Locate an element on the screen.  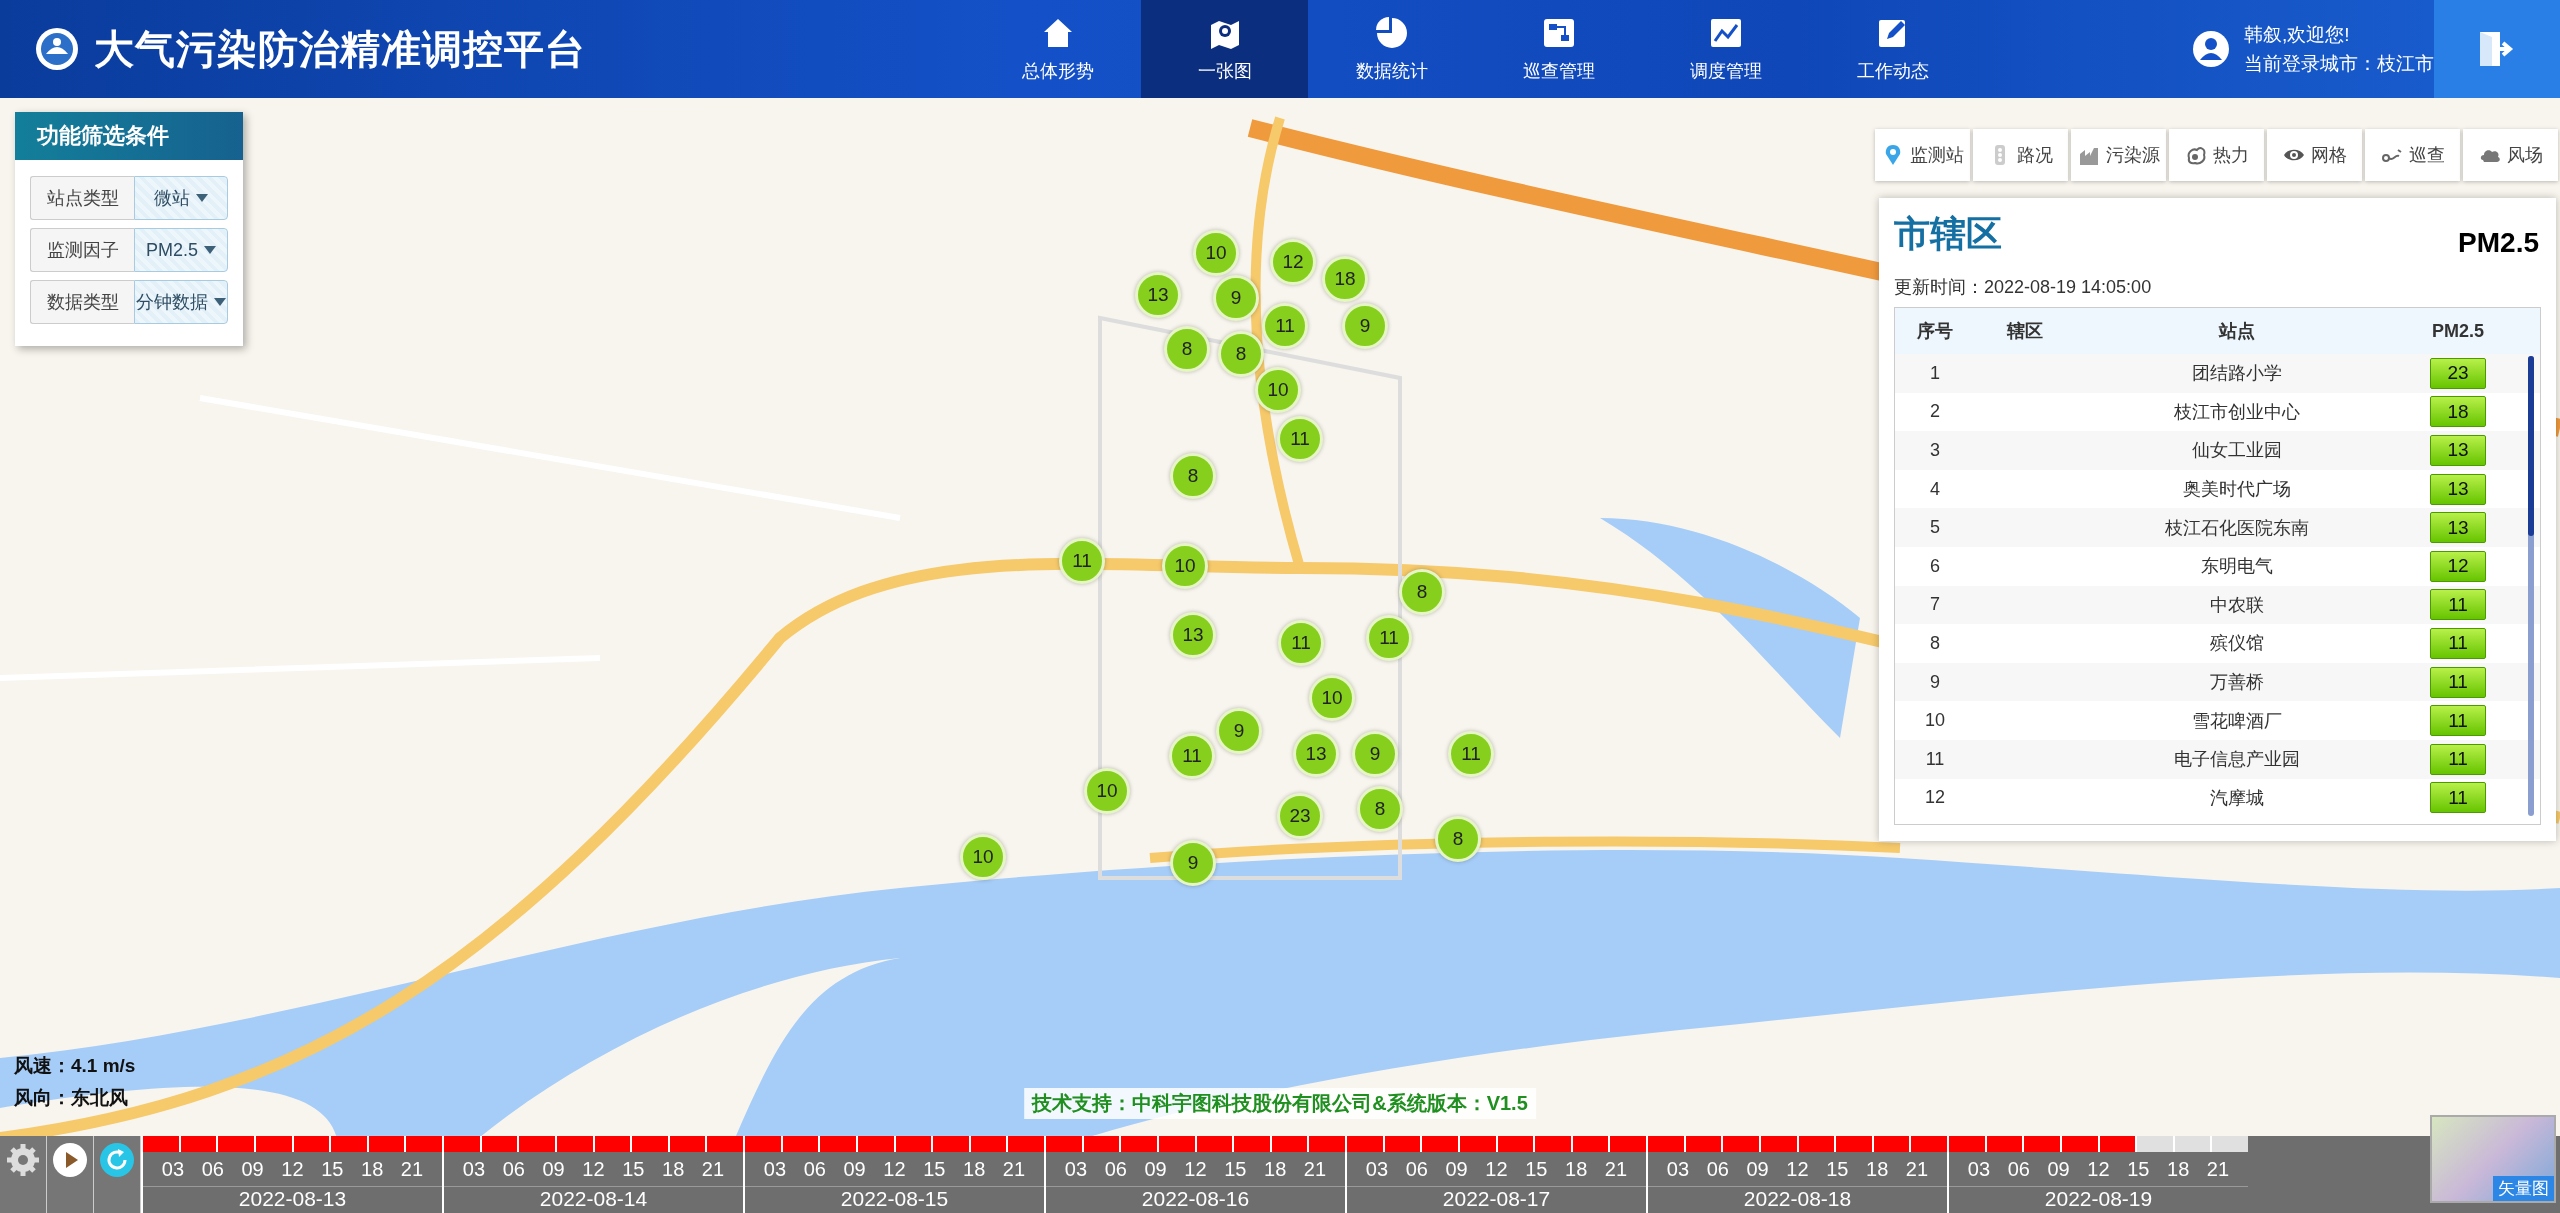
nav-tab: 总体形势 is located at coordinates (1057, 49).